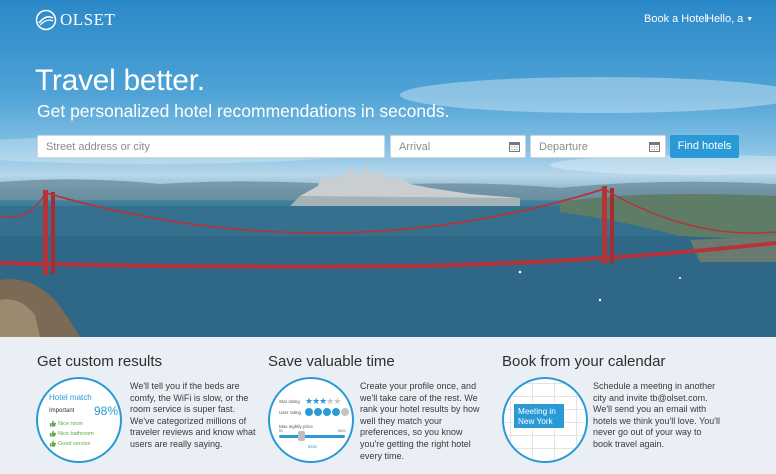 The width and height of the screenshot is (776, 474). Describe the element at coordinates (290, 412) in the screenshot. I see `user-rating-label: User rating` at that location.